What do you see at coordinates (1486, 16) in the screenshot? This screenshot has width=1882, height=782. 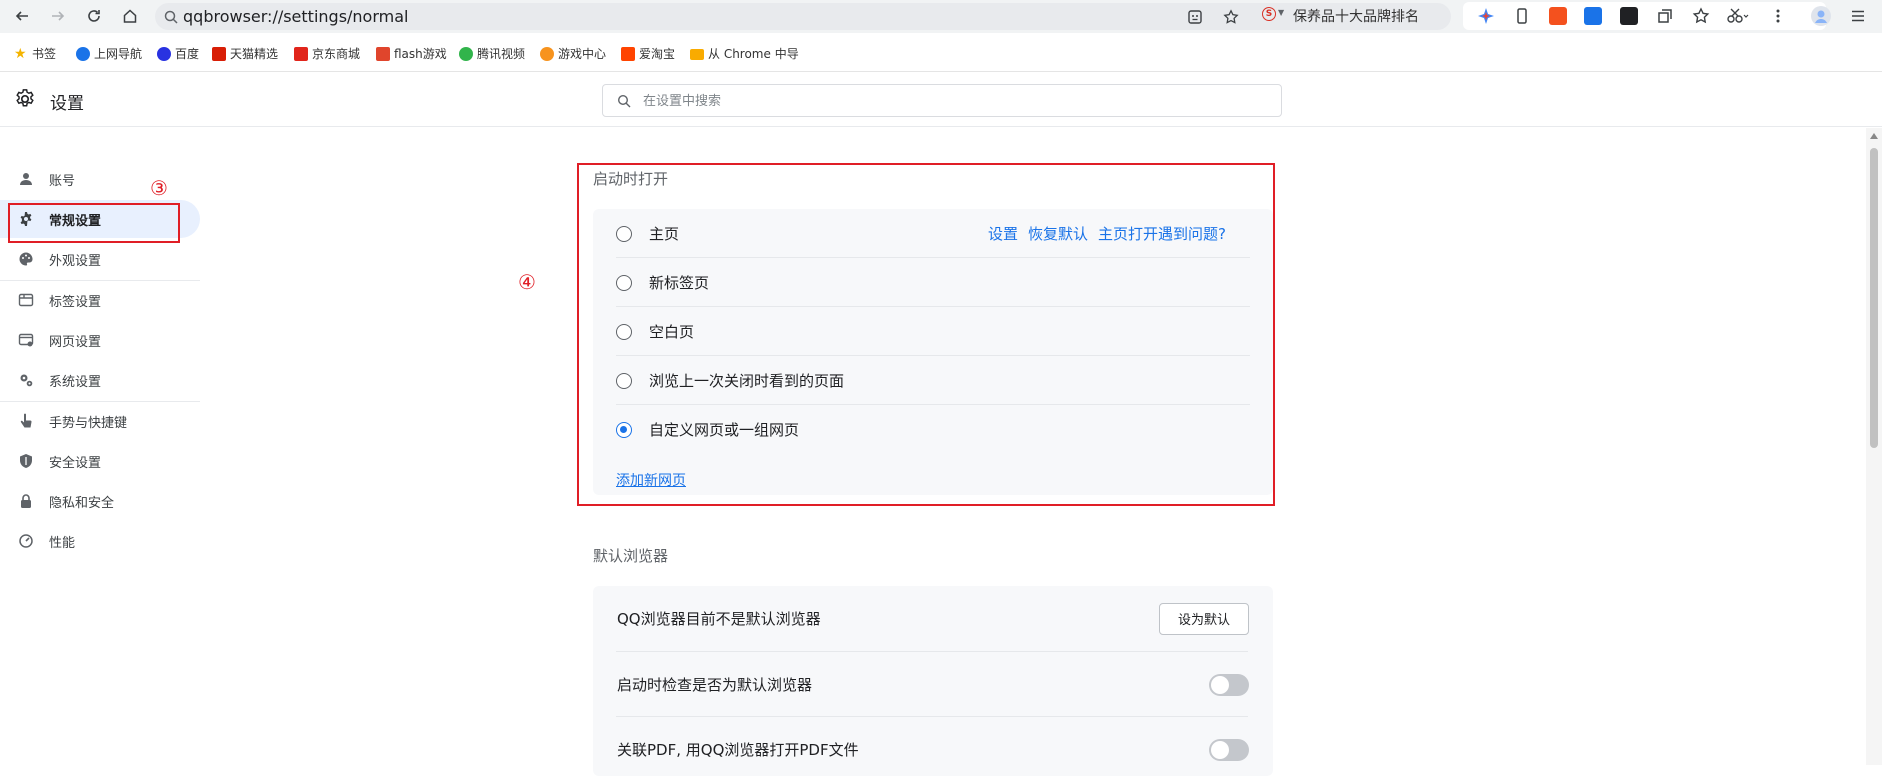 I see `ai-sparkle-icon` at bounding box center [1486, 16].